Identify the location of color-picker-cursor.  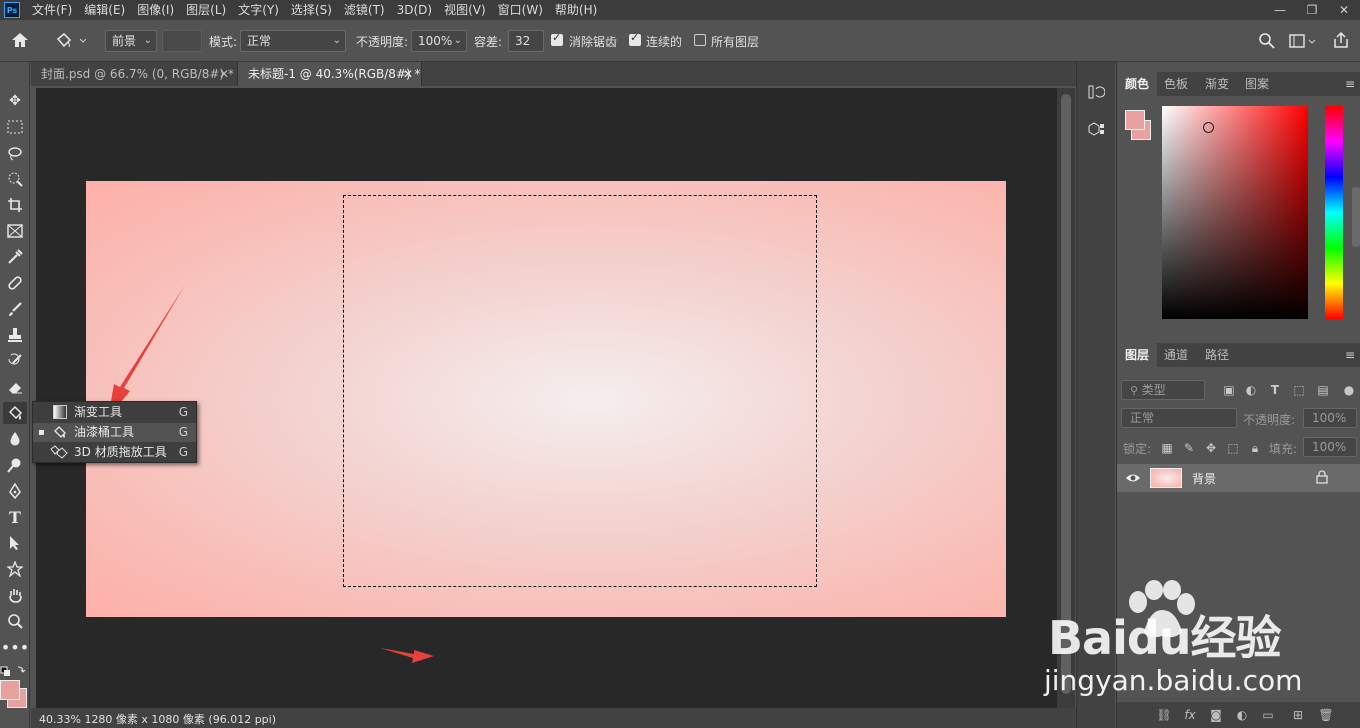
(1208, 127).